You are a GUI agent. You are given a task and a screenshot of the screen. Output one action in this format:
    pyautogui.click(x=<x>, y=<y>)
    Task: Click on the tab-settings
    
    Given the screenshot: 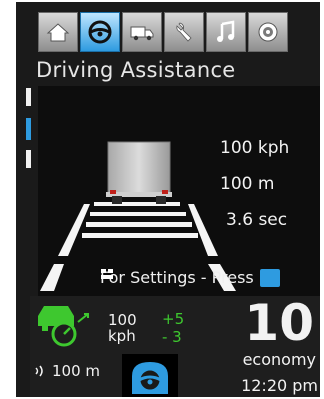 What is the action you would take?
    pyautogui.click(x=268, y=32)
    